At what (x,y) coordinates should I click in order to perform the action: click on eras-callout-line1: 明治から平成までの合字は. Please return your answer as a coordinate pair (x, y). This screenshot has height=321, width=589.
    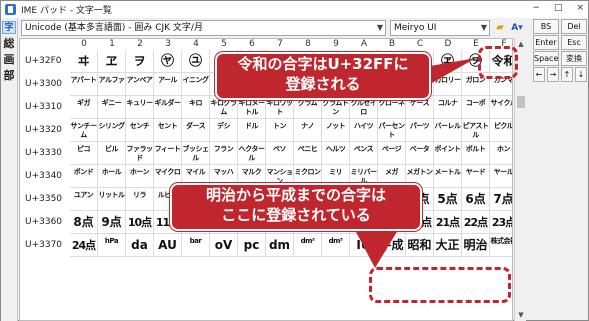
    Looking at the image, I should click on (295, 195).